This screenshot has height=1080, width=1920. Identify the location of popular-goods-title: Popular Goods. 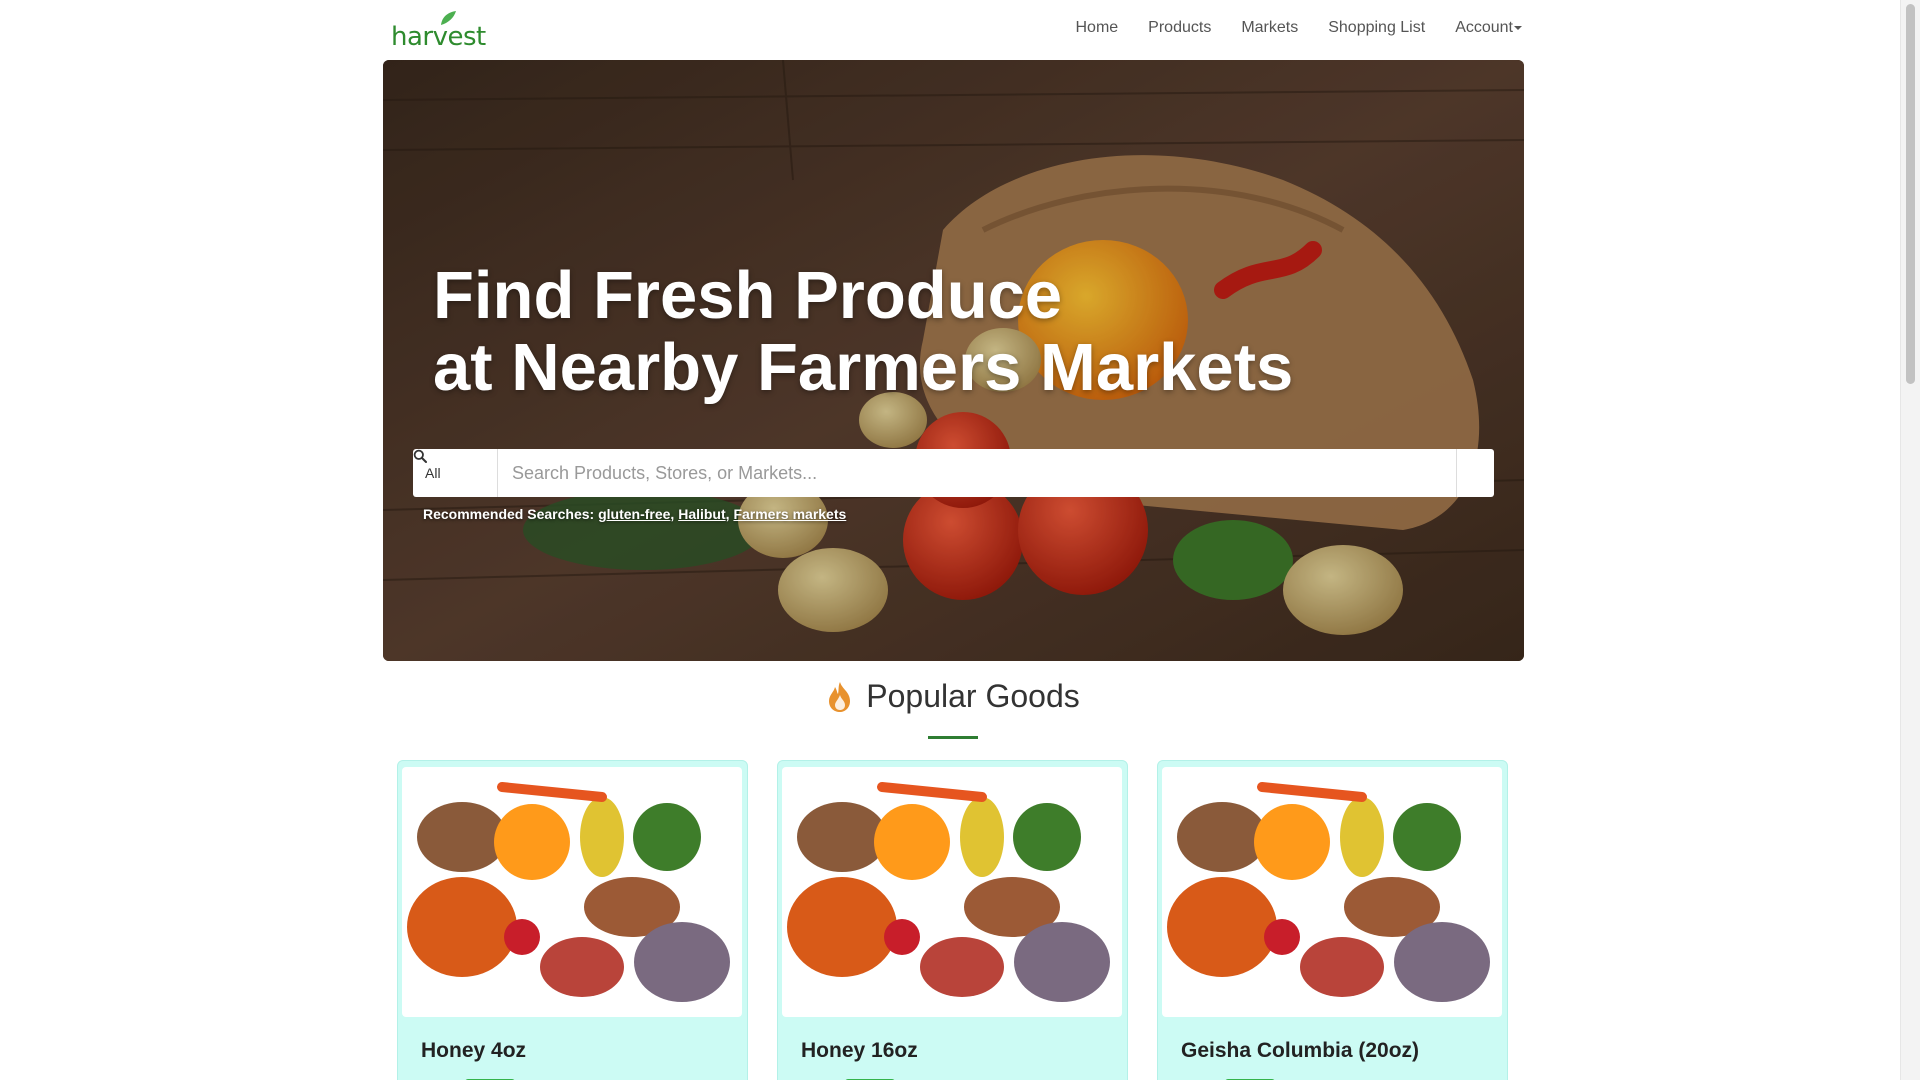
(973, 696).